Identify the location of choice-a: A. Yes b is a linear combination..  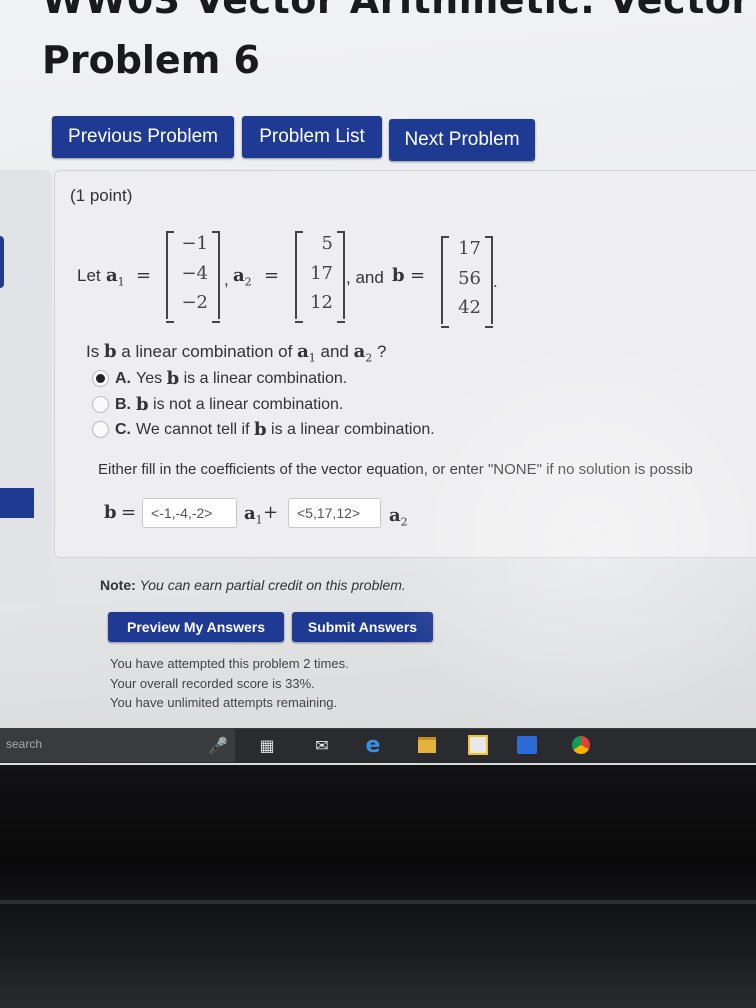
(219, 378).